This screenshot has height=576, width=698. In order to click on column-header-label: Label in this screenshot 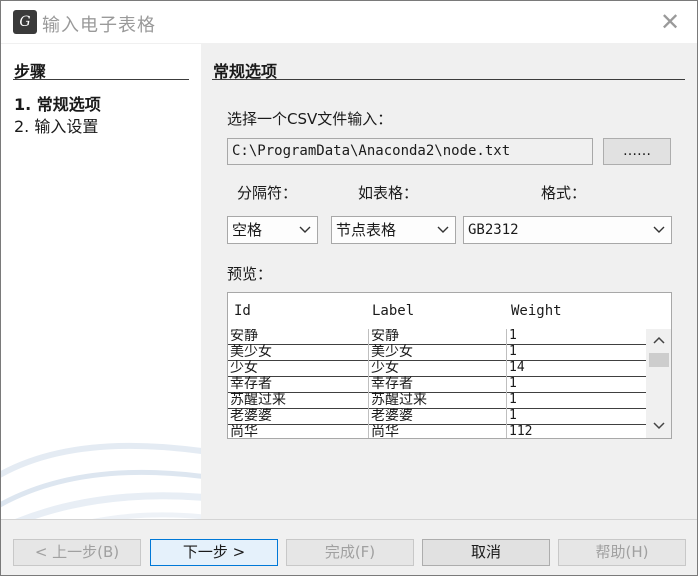, I will do `click(393, 311)`.